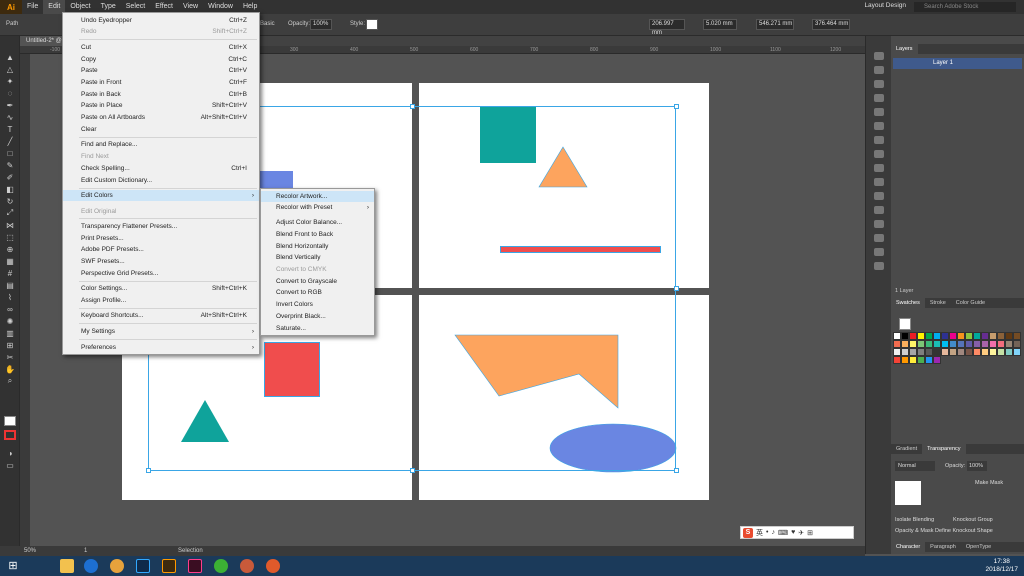  I want to click on tab-stroke: Stroke, so click(938, 303).